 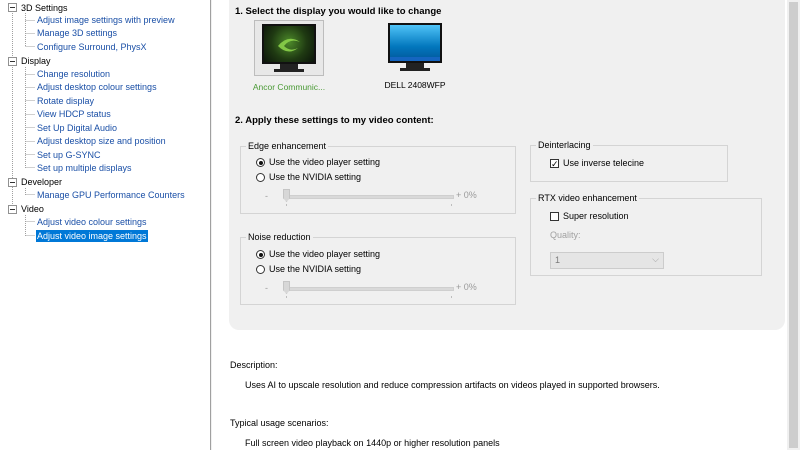 I want to click on quality-value: 1, so click(x=558, y=260).